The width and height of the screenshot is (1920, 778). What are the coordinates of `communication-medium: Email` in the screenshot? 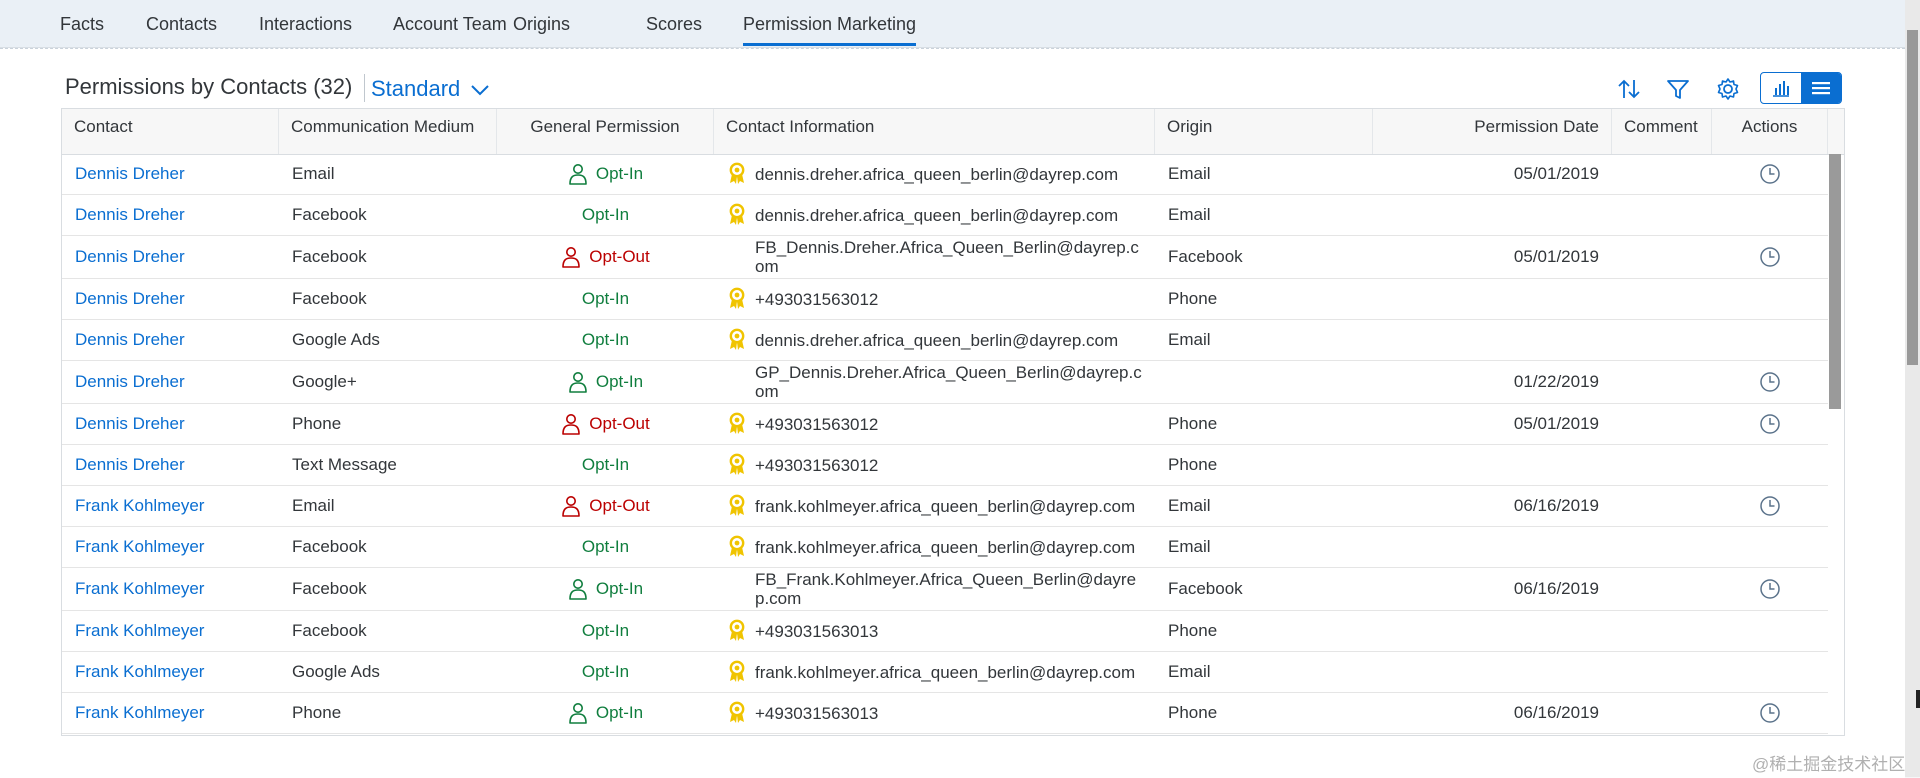 It's located at (388, 506).